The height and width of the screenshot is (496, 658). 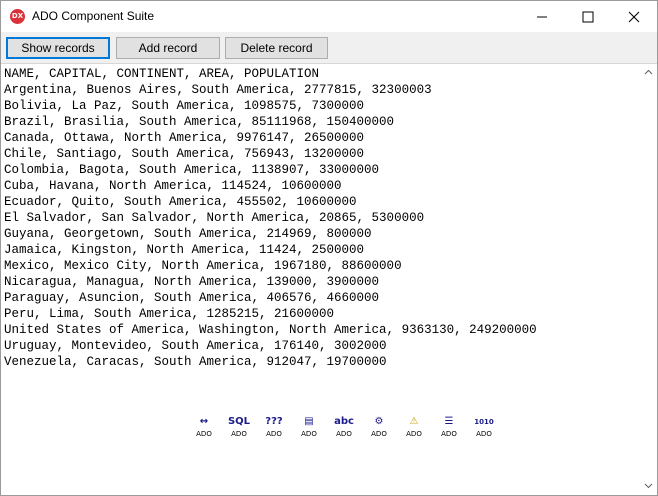 I want to click on scroll-up-button, so click(x=648, y=72).